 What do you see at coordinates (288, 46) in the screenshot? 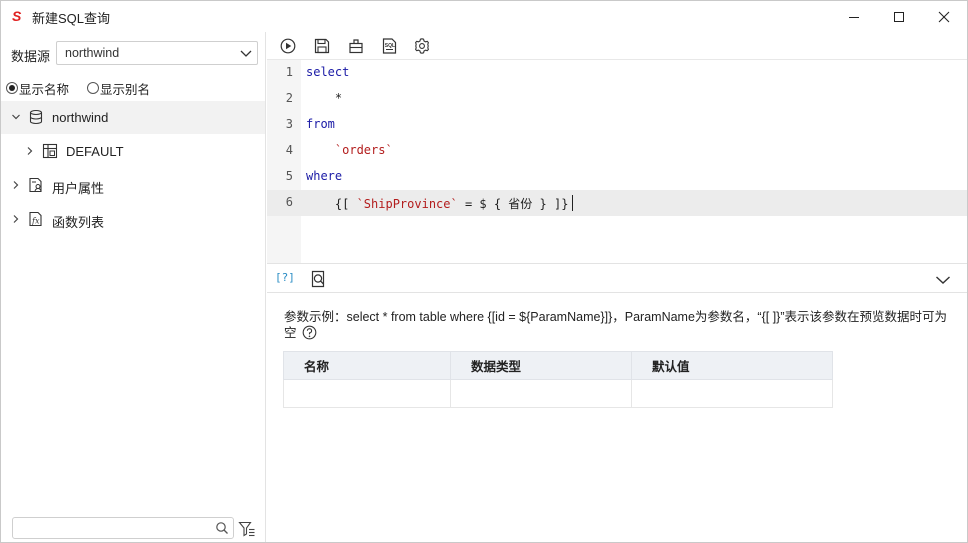
I see `run-icon` at bounding box center [288, 46].